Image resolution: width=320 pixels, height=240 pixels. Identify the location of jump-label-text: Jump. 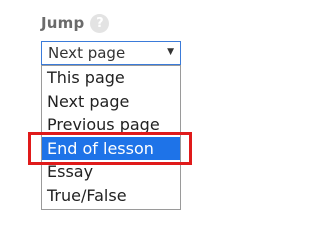
(63, 23).